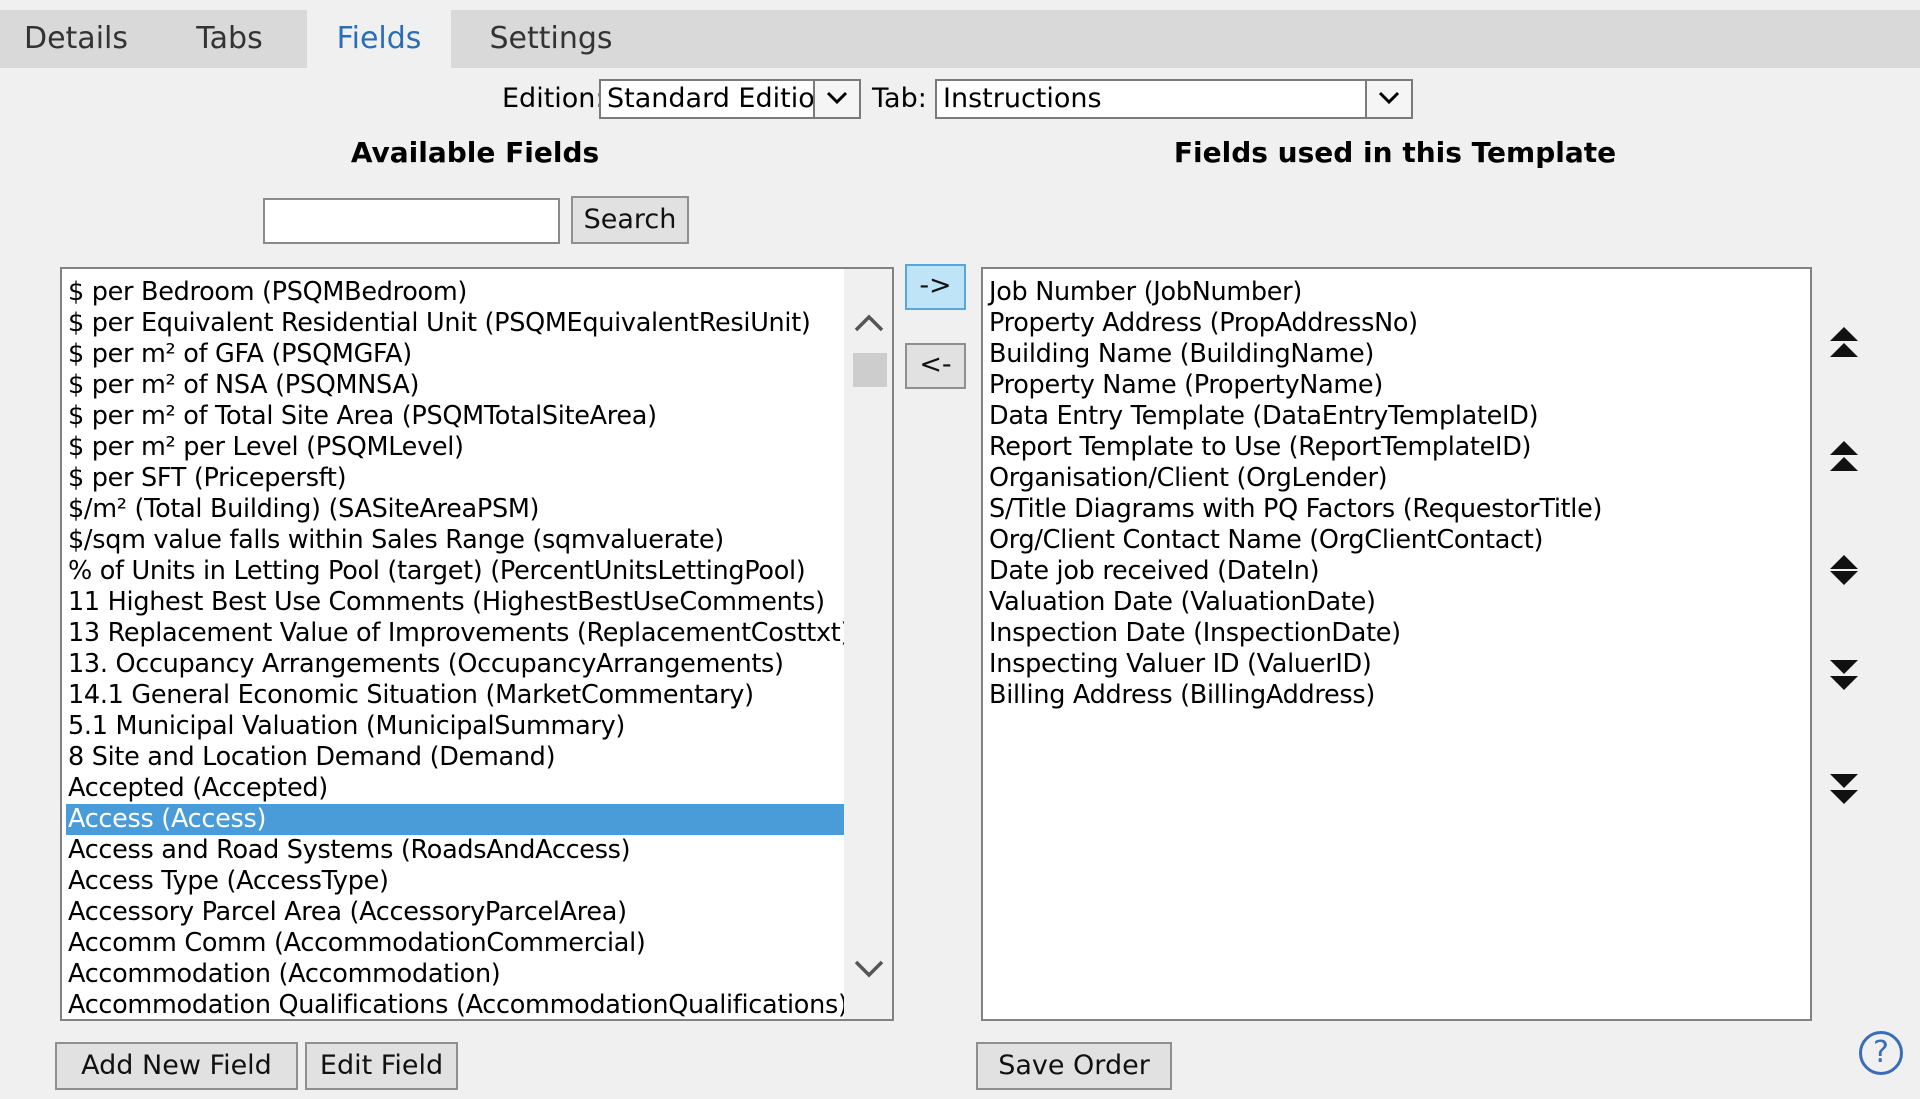  Describe the element at coordinates (870, 370) in the screenshot. I see `scrollbar-thumb` at that location.